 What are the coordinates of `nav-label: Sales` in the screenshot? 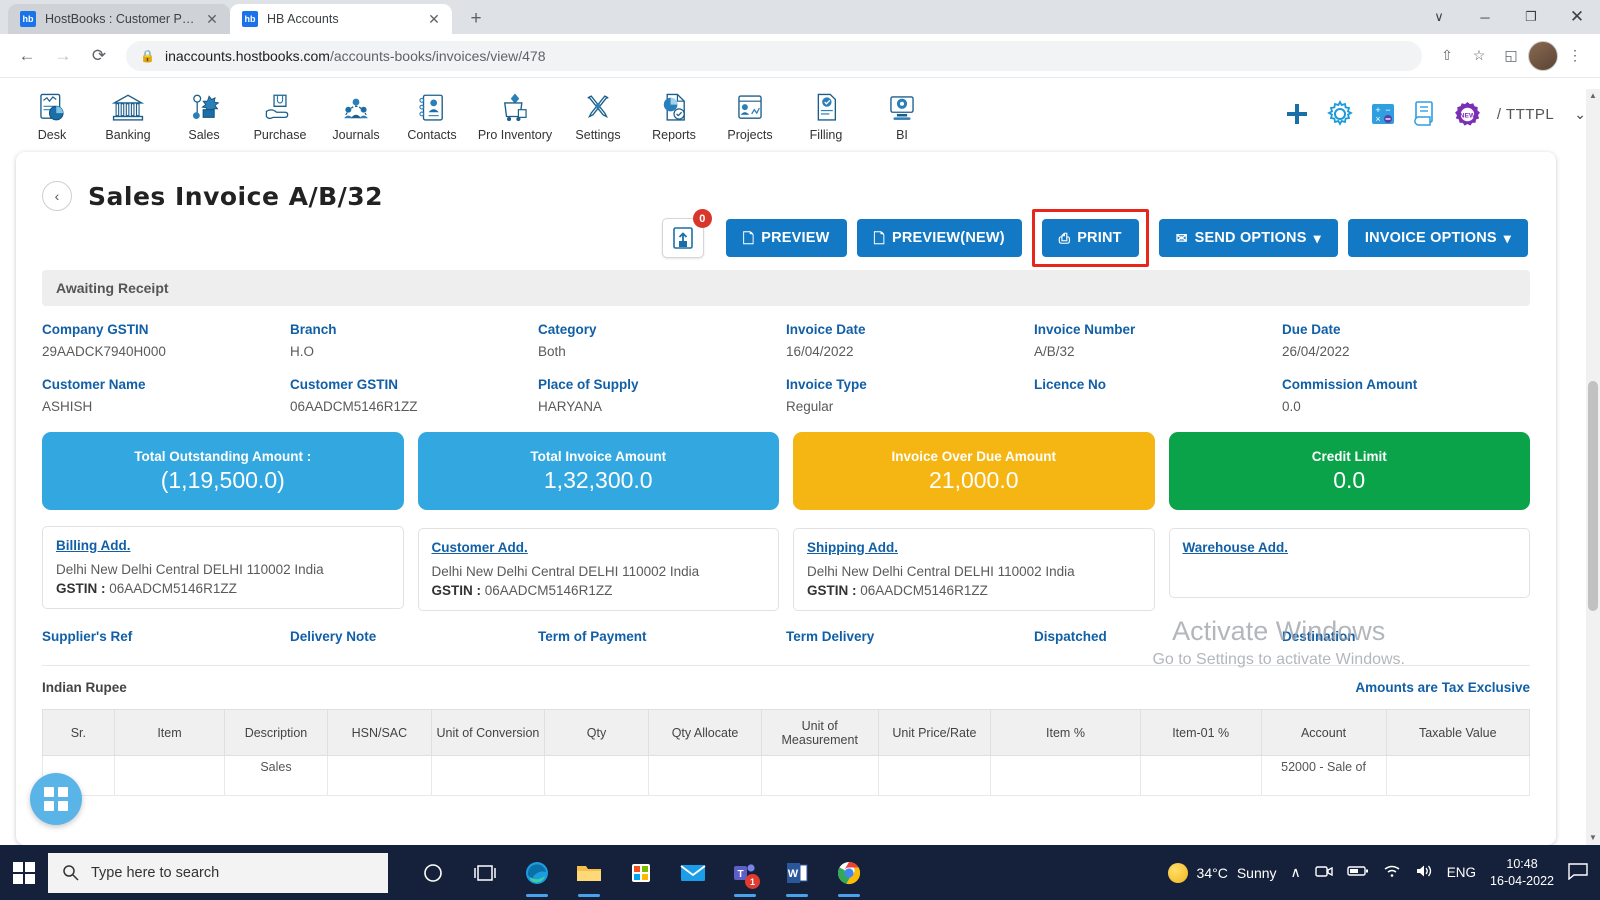 It's located at (204, 134).